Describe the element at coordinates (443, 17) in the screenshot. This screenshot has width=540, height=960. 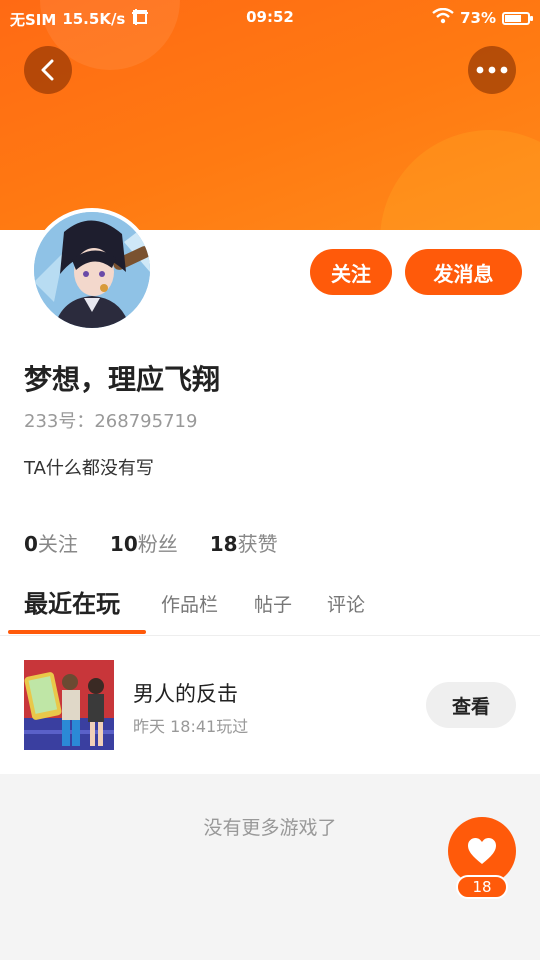
I see `wifi-icon` at that location.